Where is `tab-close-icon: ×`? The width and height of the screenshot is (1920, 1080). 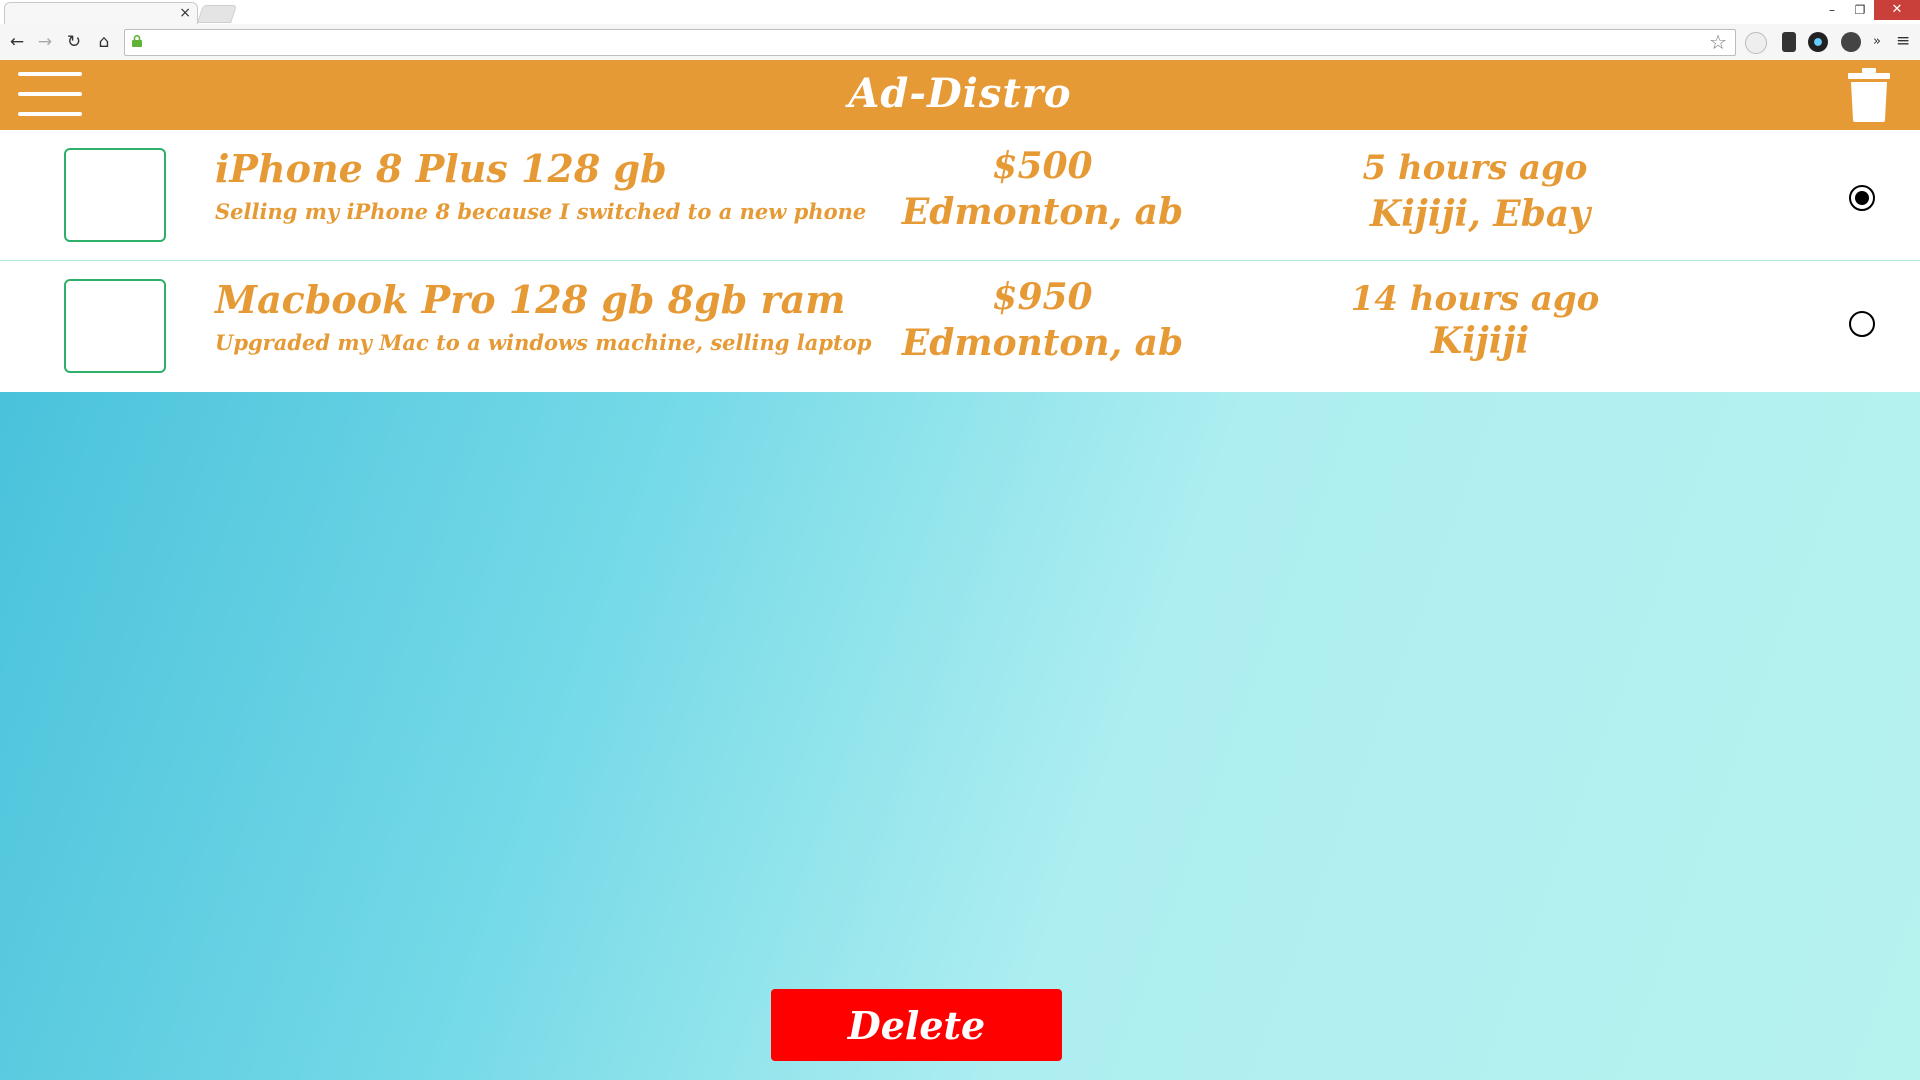
tab-close-icon: × is located at coordinates (185, 13).